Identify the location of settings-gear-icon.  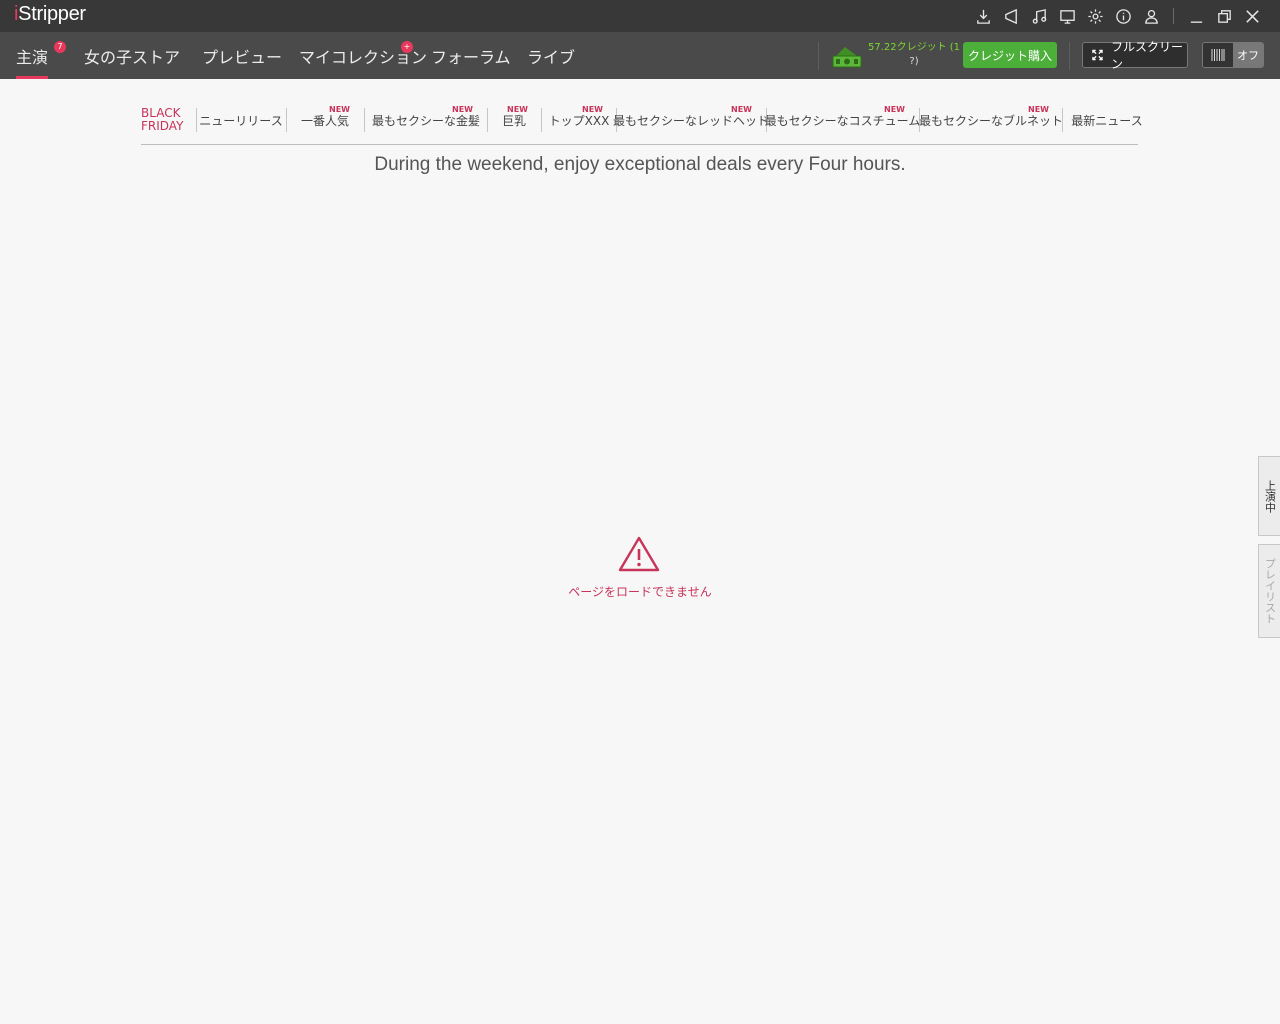
(1095, 16).